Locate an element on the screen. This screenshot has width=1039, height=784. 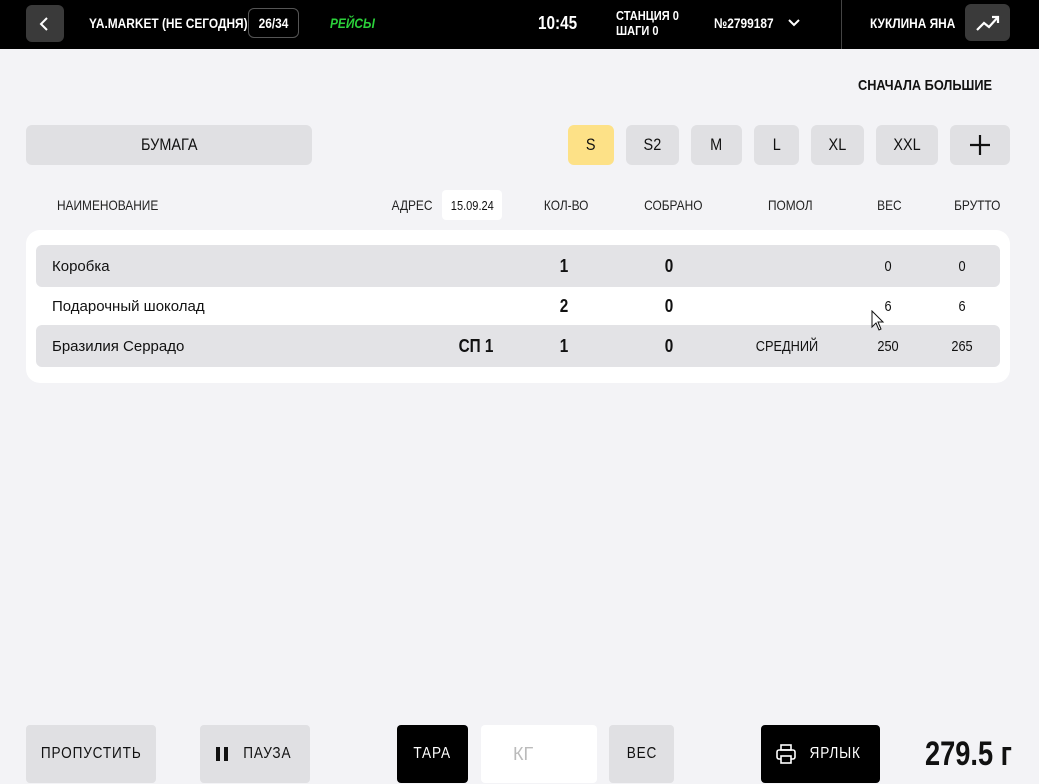
clock: 10:45 is located at coordinates (558, 23).